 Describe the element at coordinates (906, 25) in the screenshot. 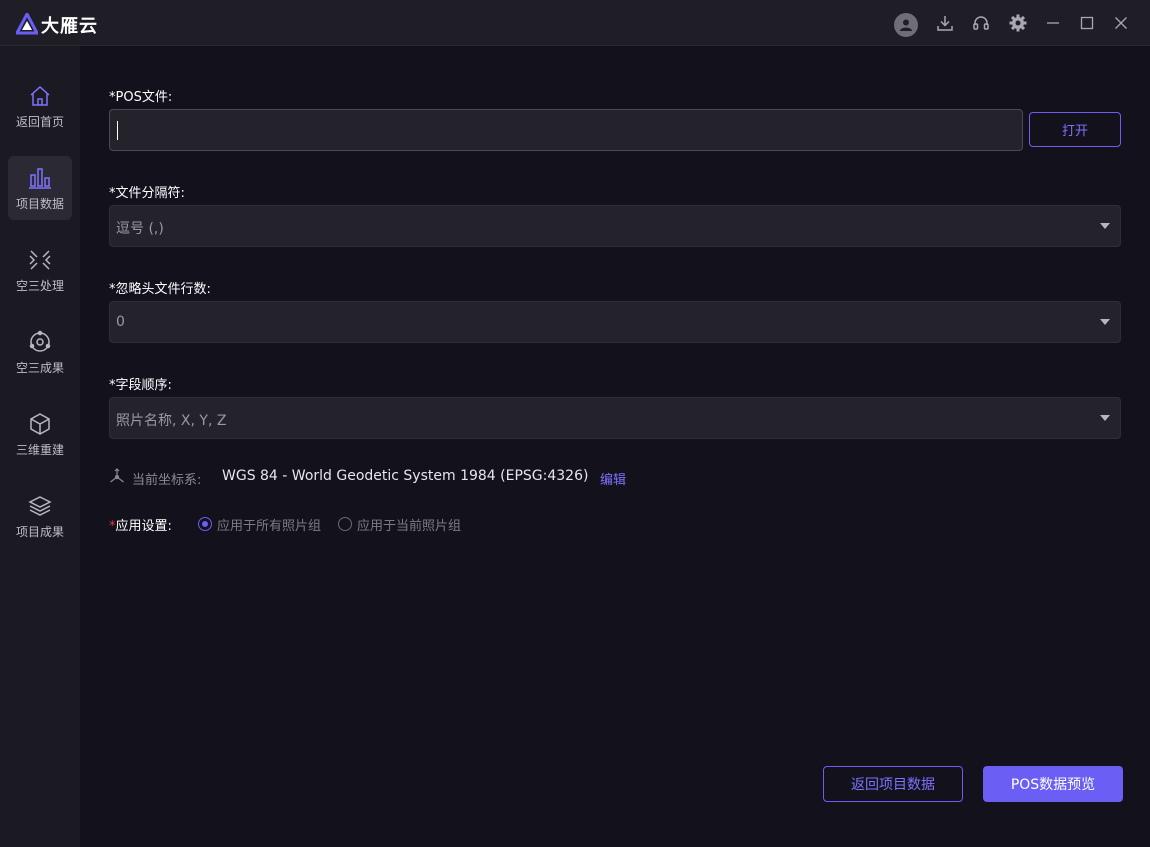

I see `user-avatar-icon` at that location.